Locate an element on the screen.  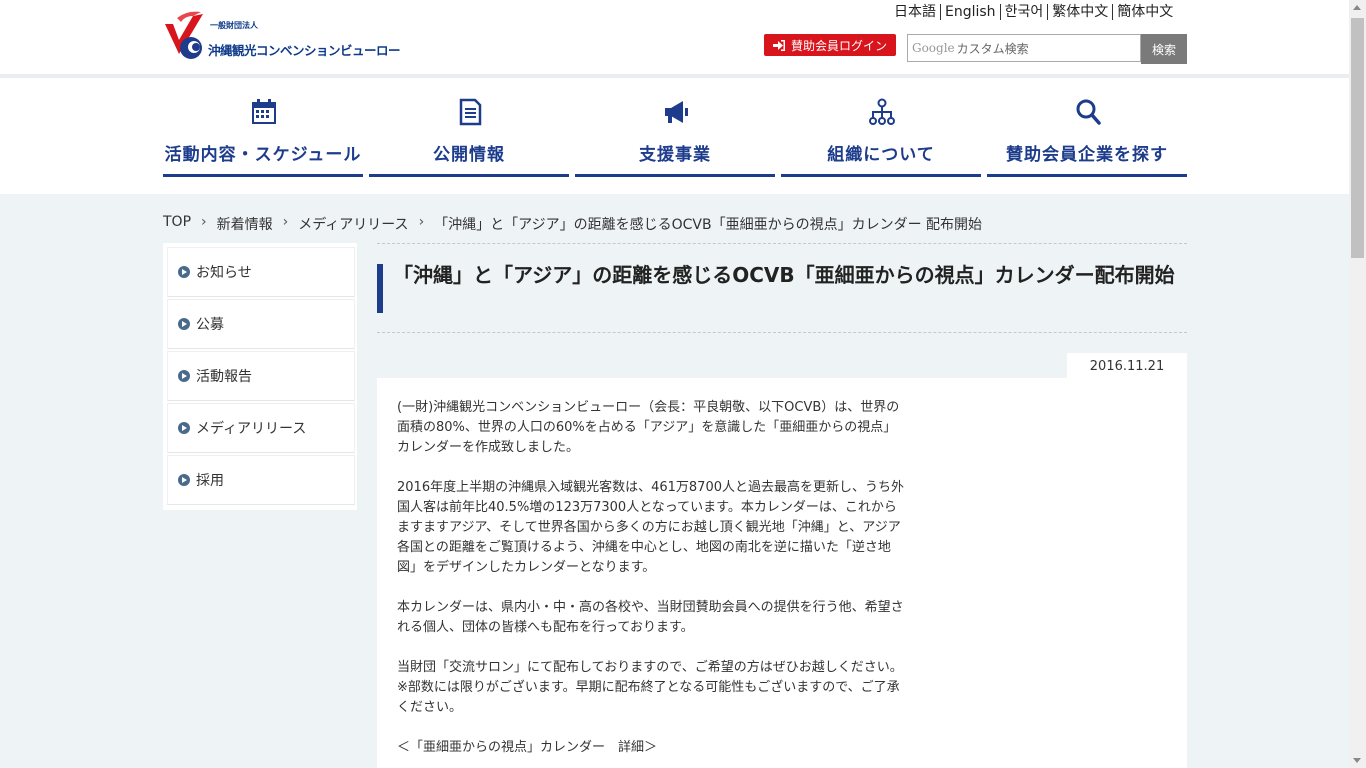
language-switcher: 日本語 English 한국어 繁体中文 簡体中文 is located at coordinates (1033, 12).